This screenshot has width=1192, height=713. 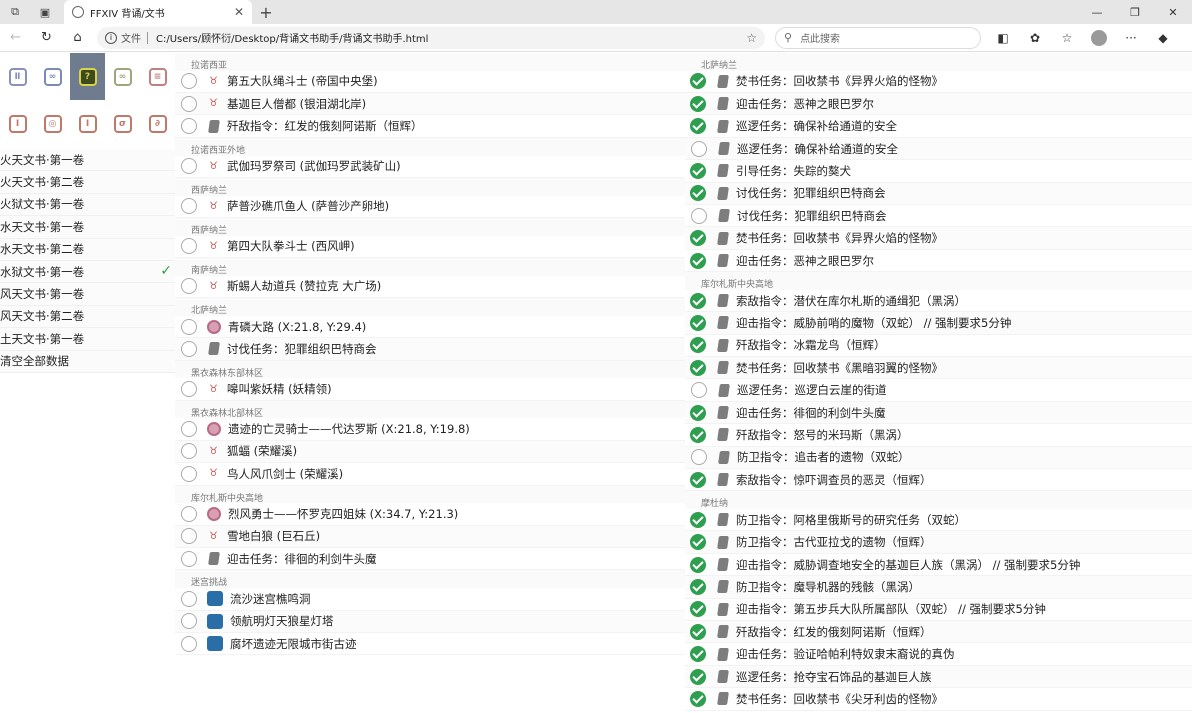 I want to click on class-button-paladin: Ⅱ, so click(x=17, y=76).